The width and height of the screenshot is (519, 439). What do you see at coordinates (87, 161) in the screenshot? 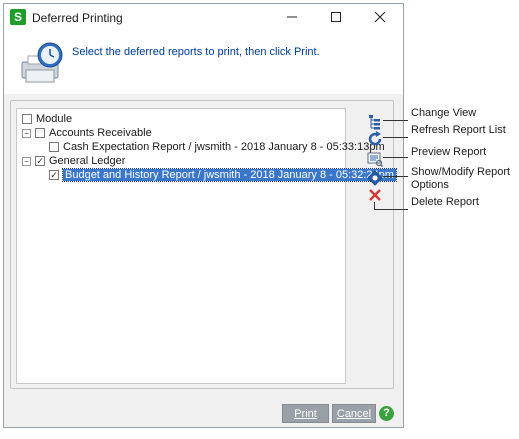
I see `group-label: General Ledger` at bounding box center [87, 161].